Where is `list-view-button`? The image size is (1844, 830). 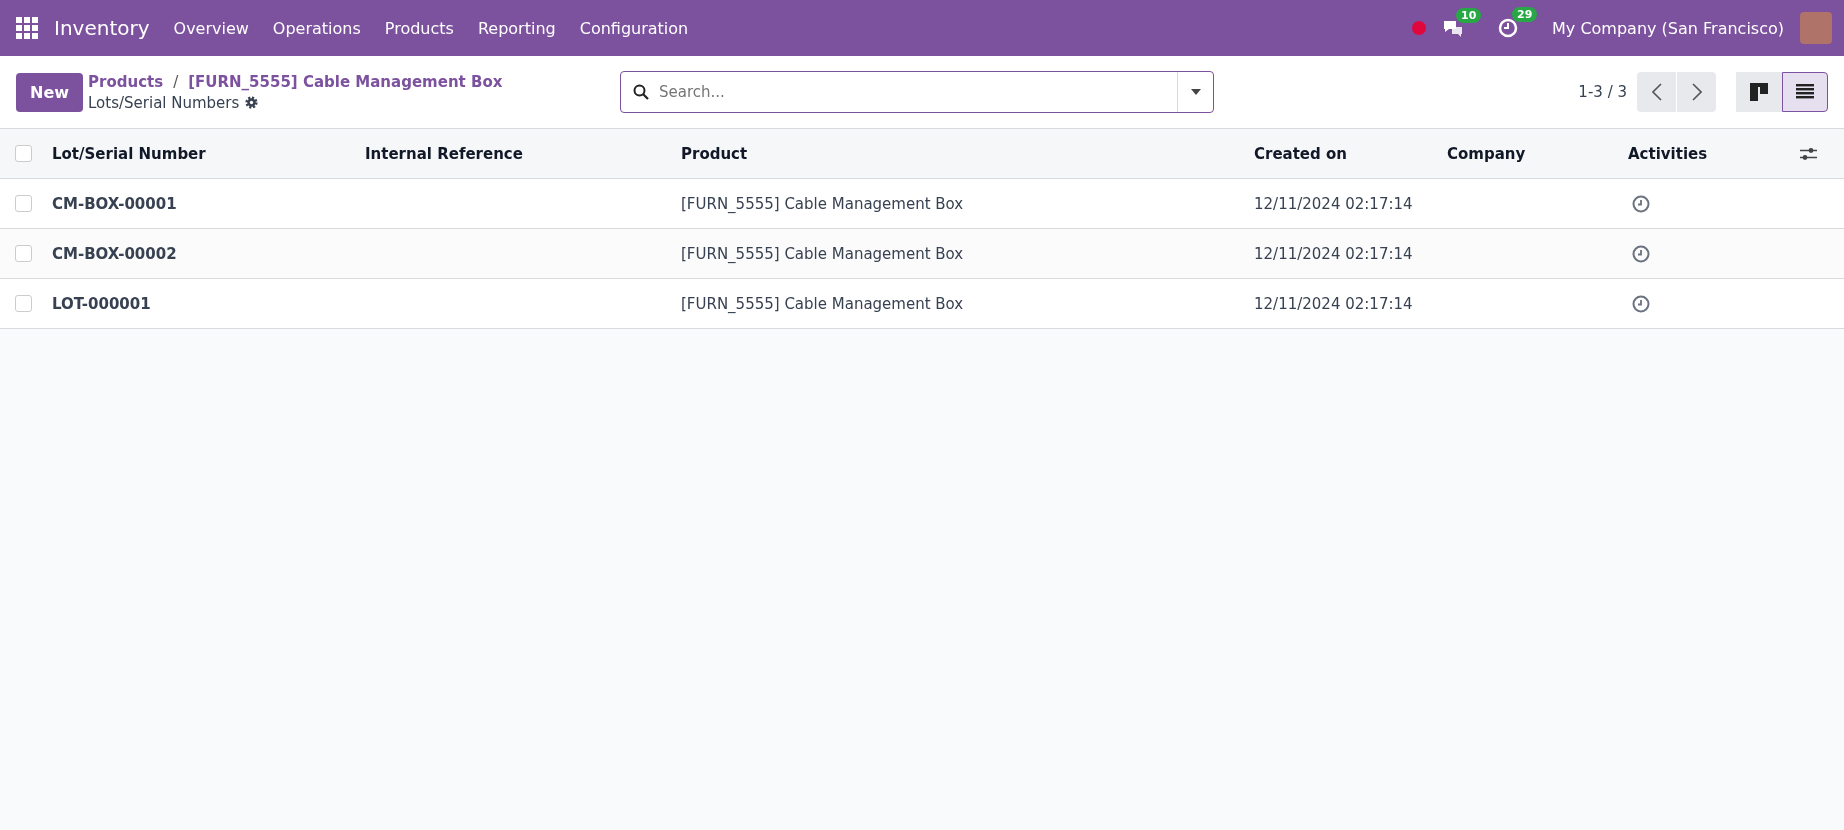
list-view-button is located at coordinates (1805, 92).